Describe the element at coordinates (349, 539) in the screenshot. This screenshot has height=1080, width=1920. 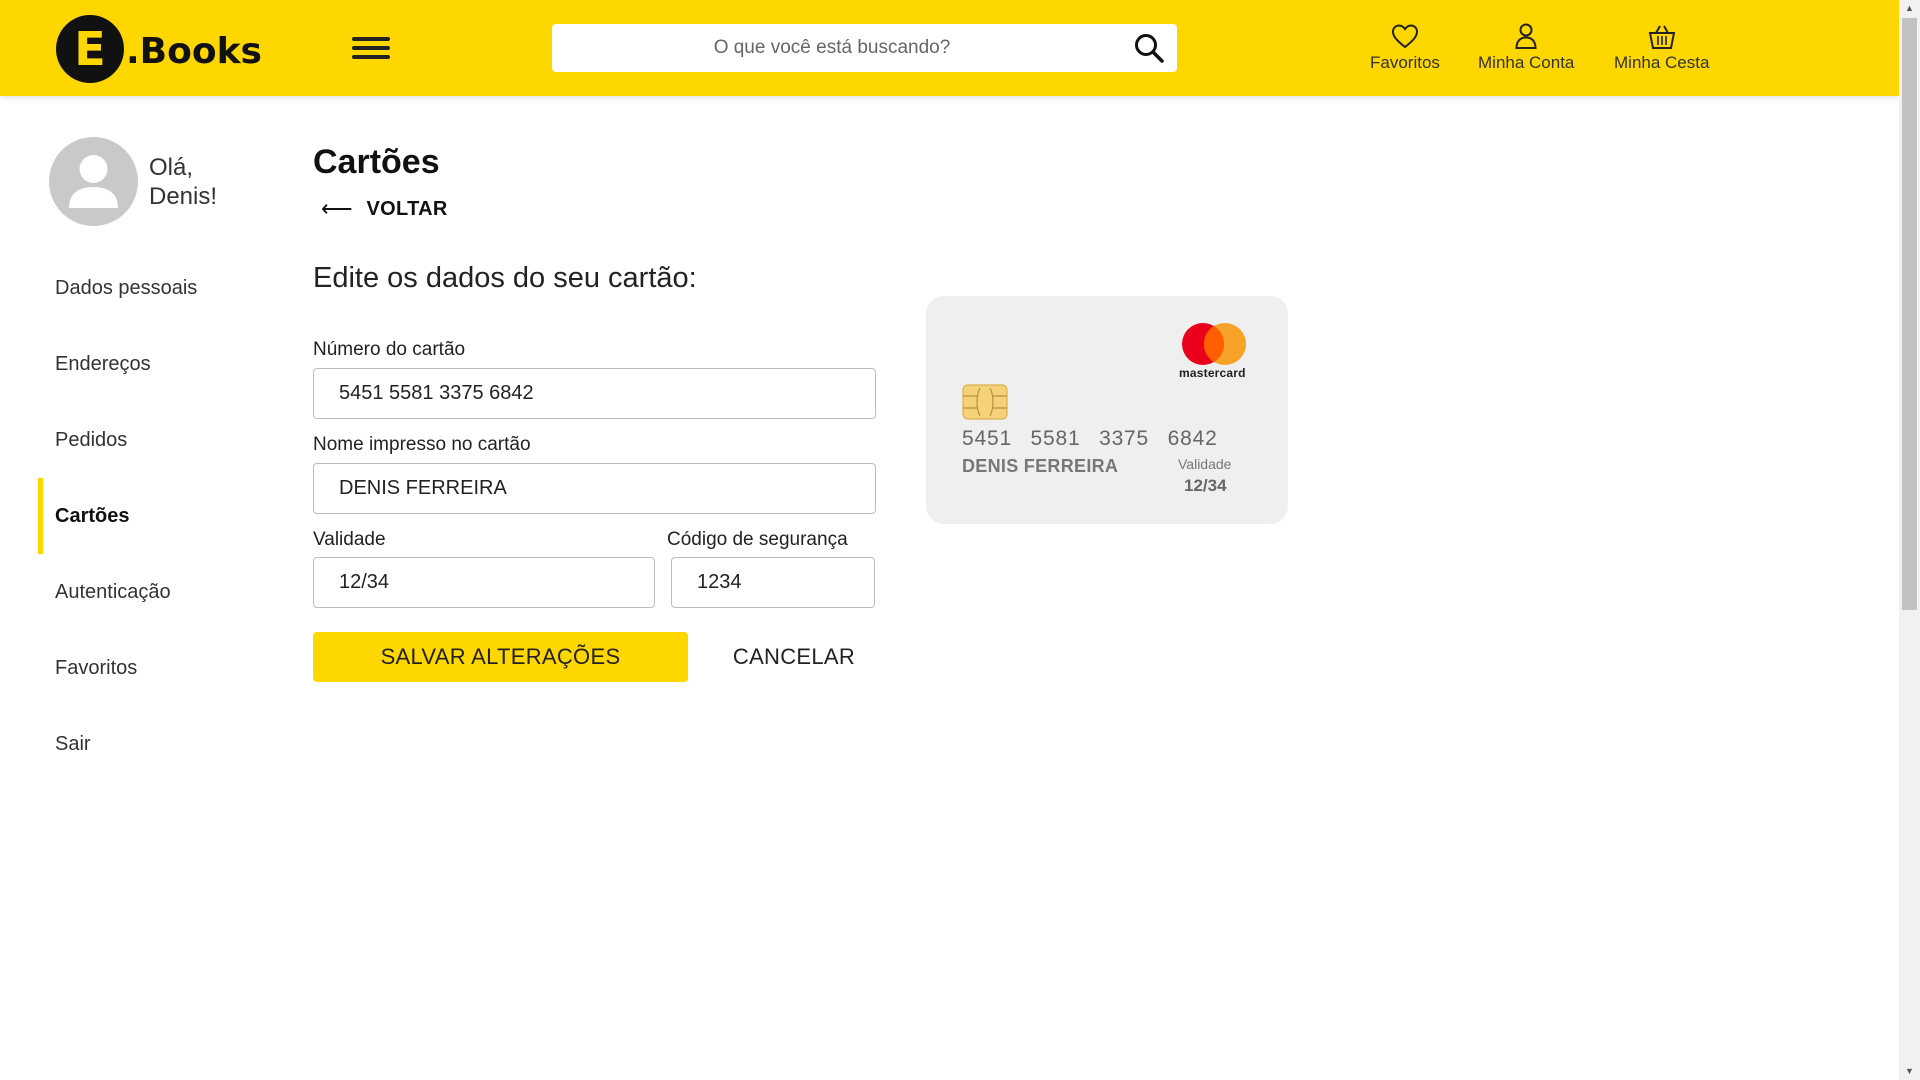
I see `expiry-label: Validade` at that location.